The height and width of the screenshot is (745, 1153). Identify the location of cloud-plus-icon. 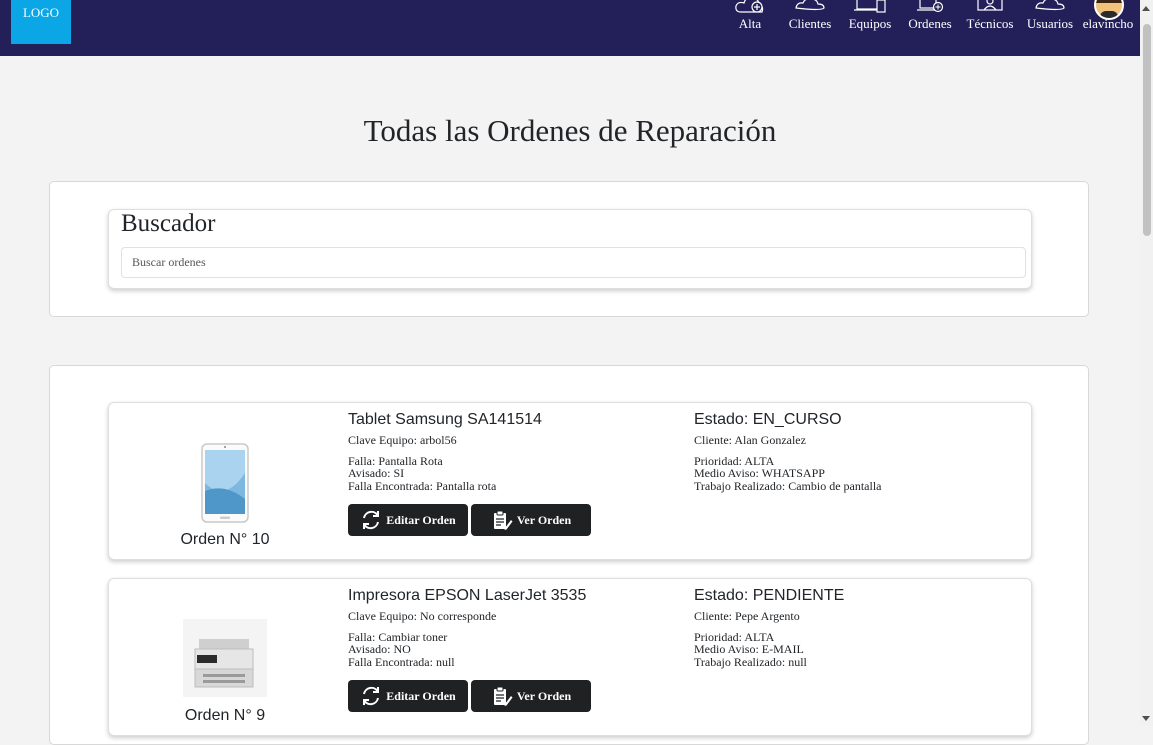
(749, 6).